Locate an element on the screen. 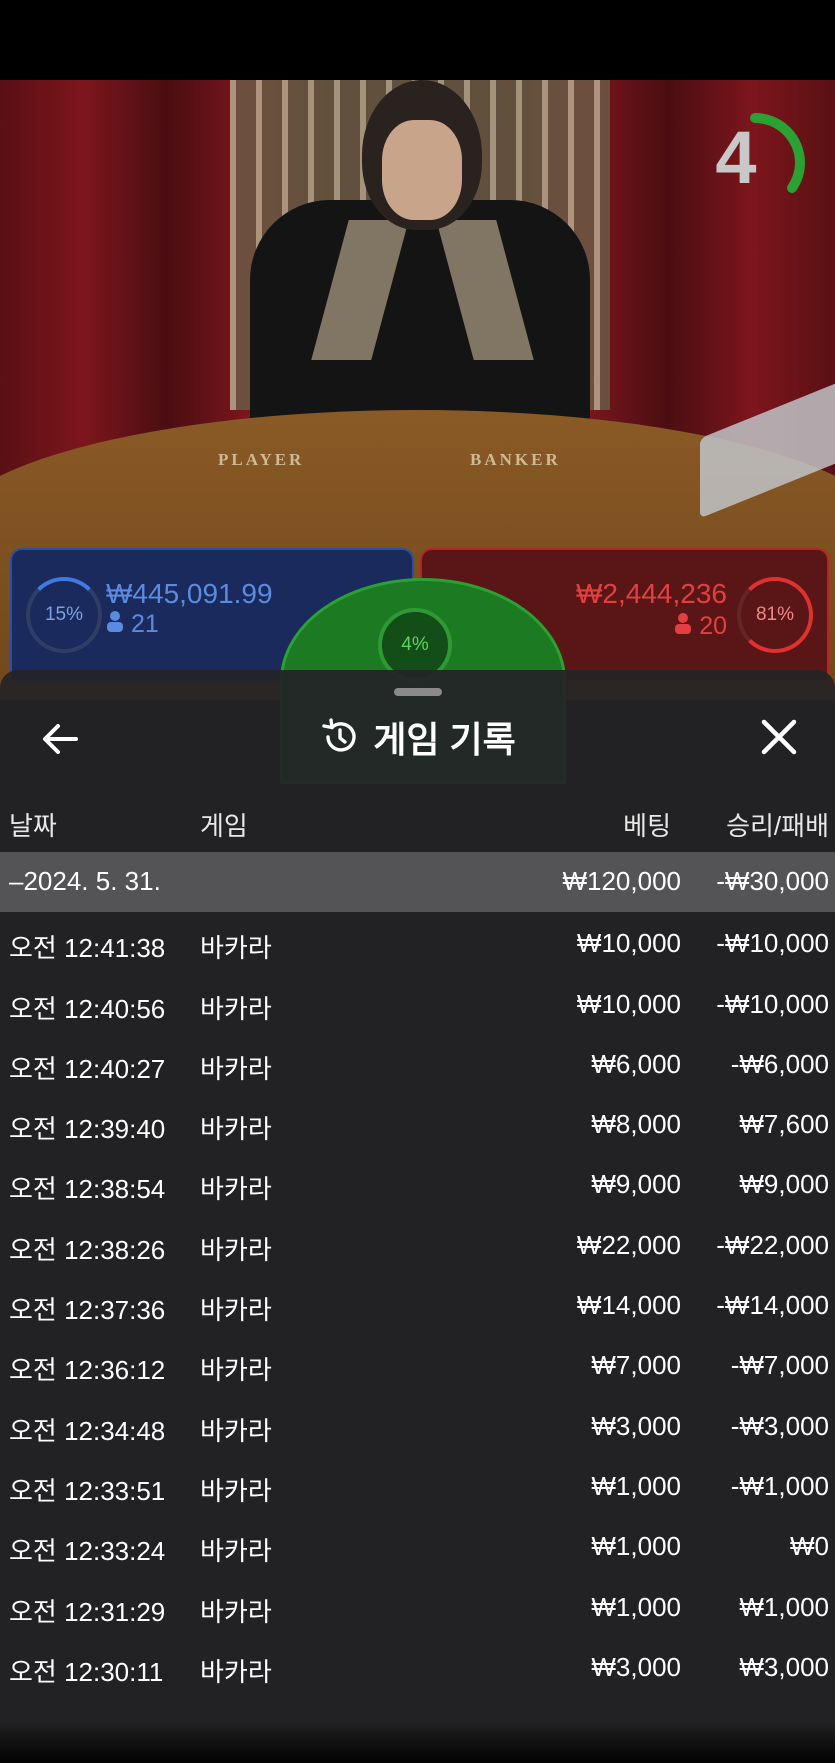 The image size is (835, 1763). row-bet: ₩6,000 is located at coordinates (636, 1063).